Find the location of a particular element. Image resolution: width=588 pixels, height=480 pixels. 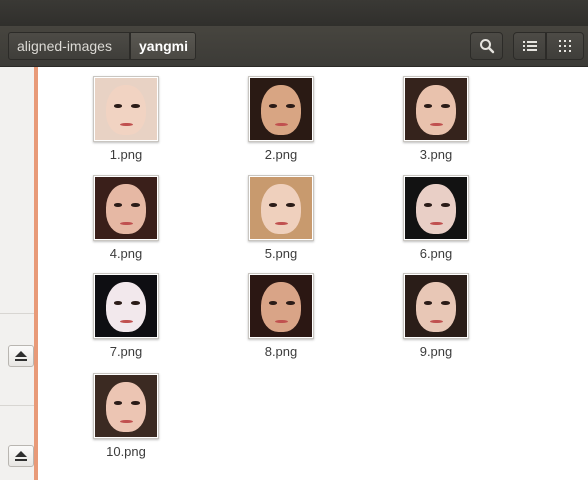

grid-view-icon is located at coordinates (565, 46).